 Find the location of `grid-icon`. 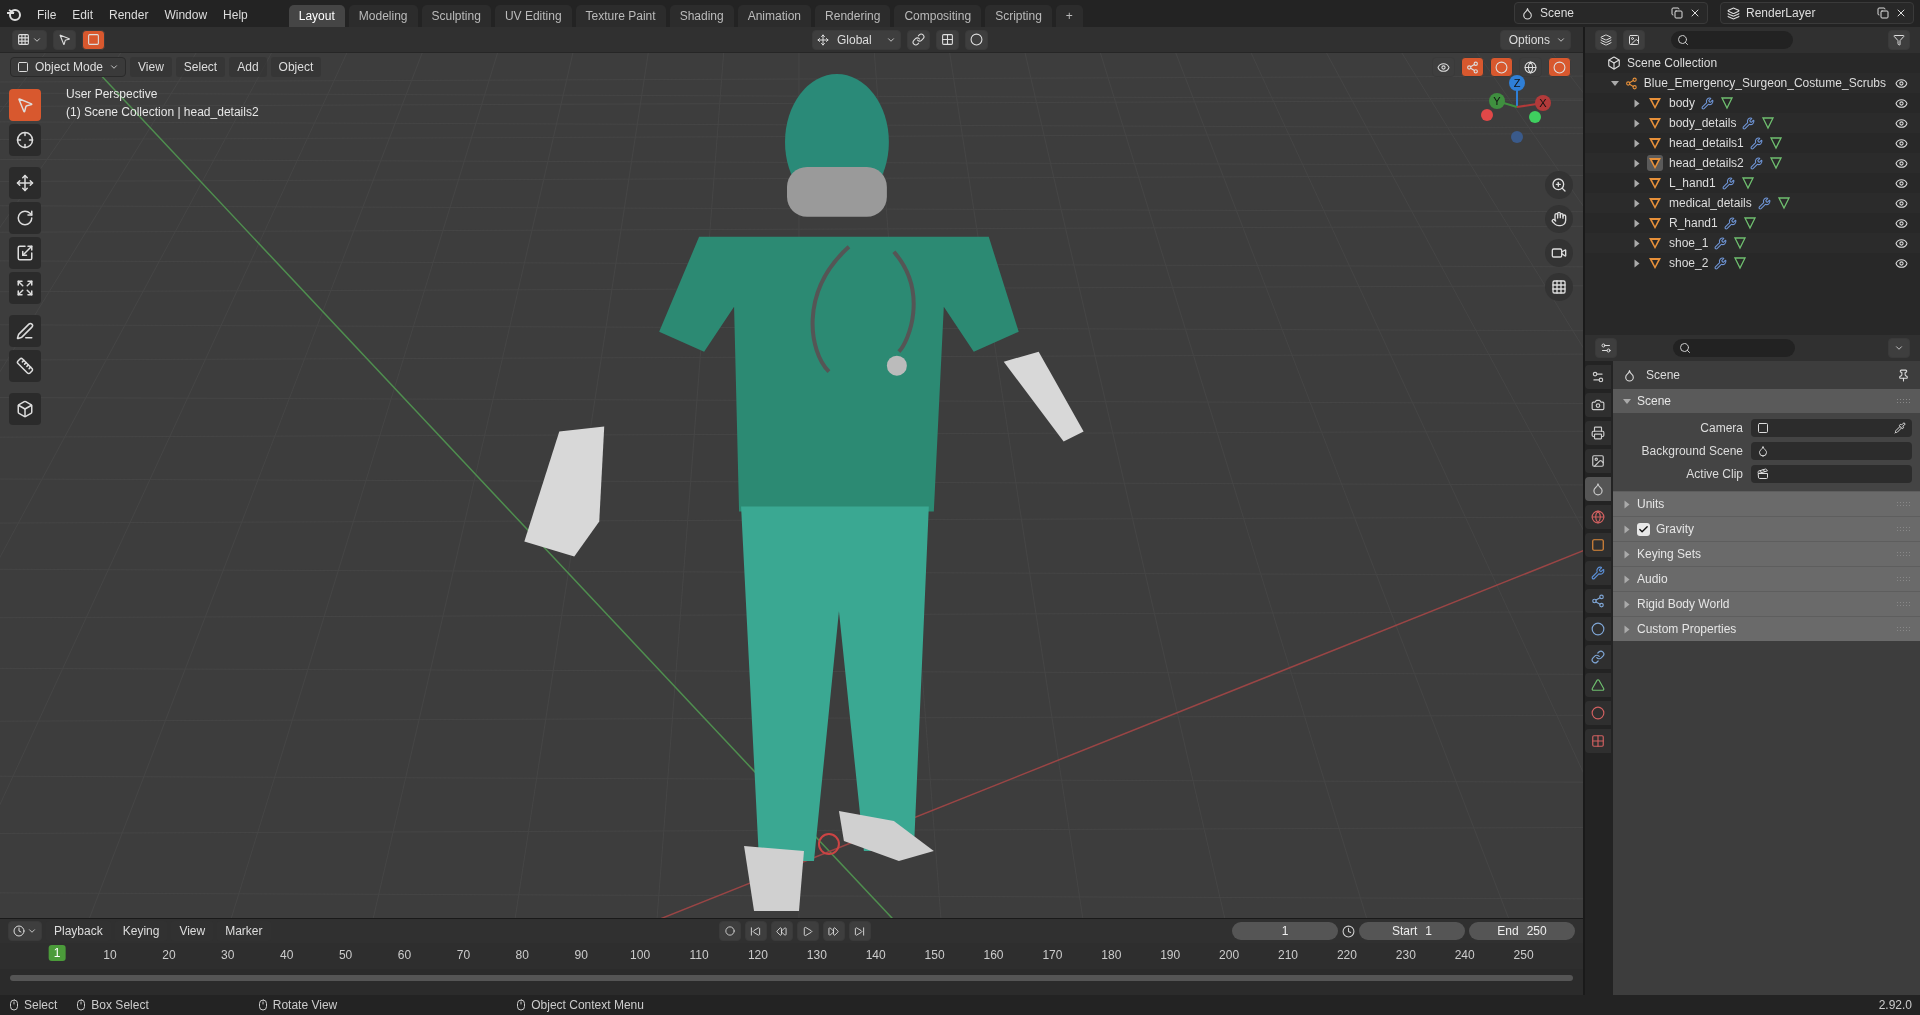

grid-icon is located at coordinates (1559, 287).